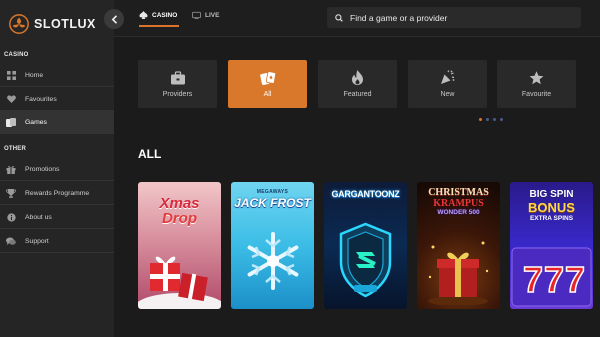 The width and height of the screenshot is (600, 337). I want to click on game-title-line: WONDER 500, so click(458, 212).